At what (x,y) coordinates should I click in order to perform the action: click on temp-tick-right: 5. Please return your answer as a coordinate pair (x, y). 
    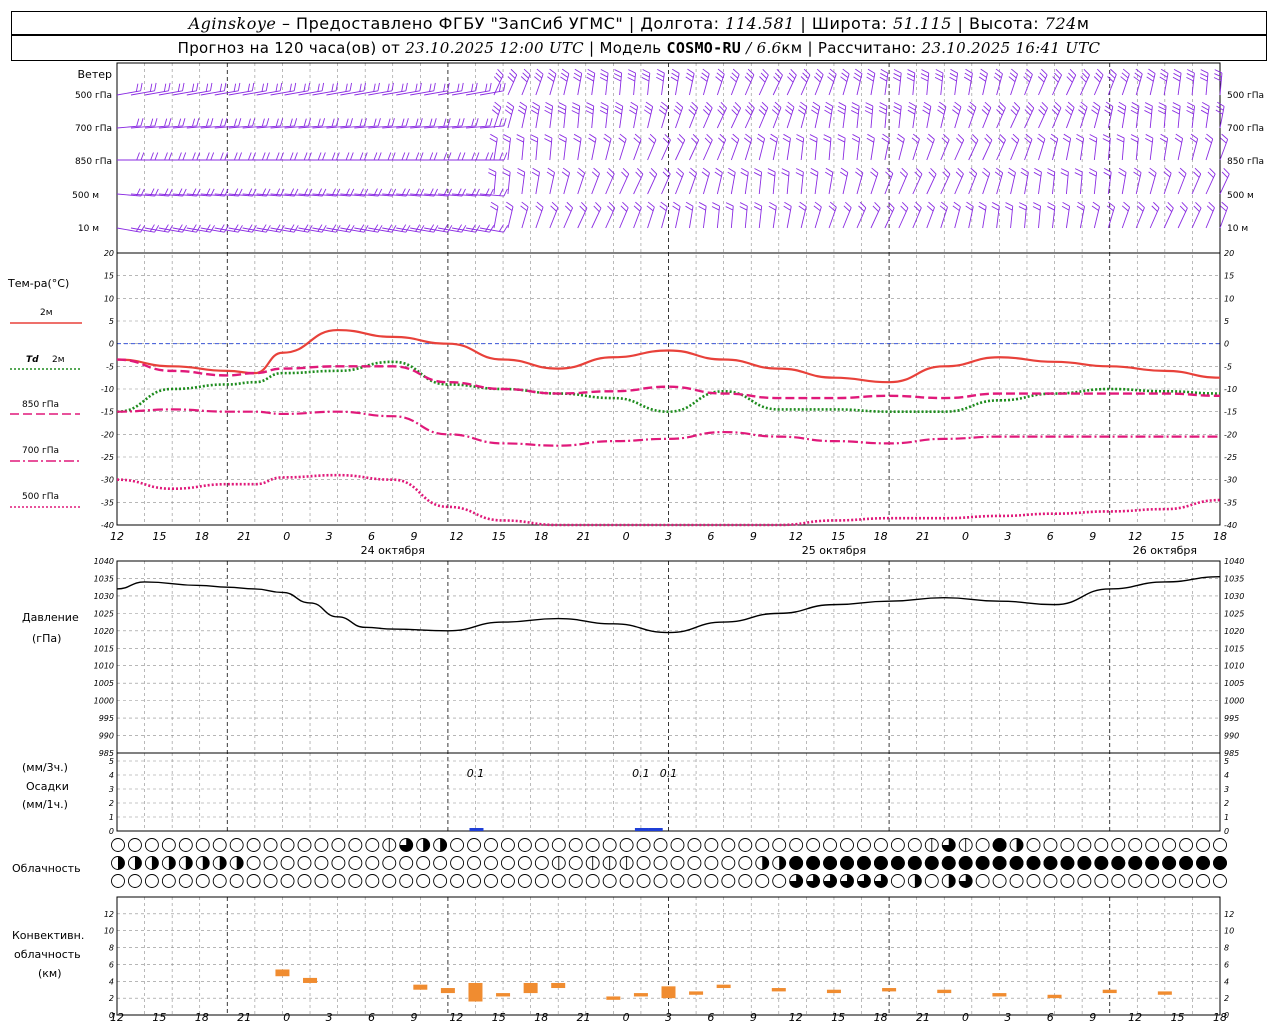
    Looking at the image, I should click on (1226, 321).